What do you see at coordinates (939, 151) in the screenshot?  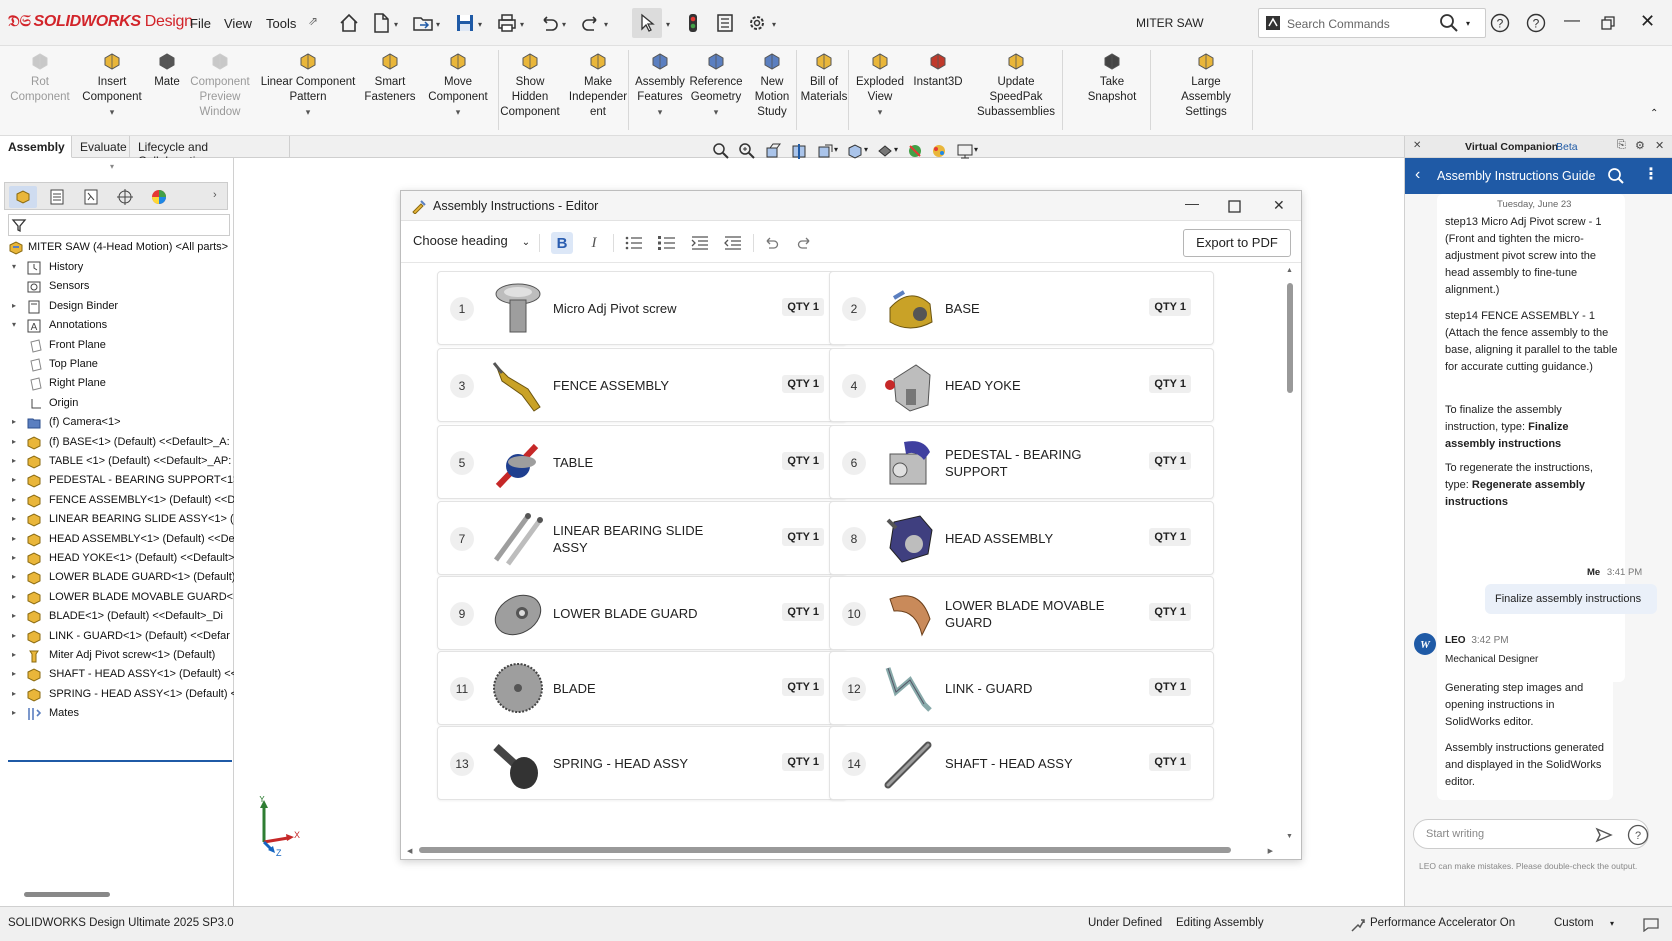 I see `edit-appearance-icon` at bounding box center [939, 151].